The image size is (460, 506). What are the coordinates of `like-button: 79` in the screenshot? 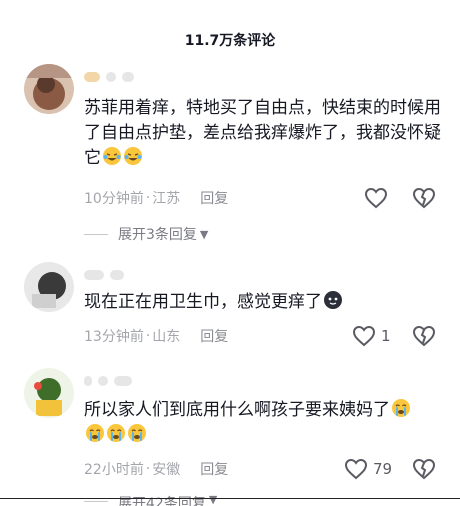 It's located at (368, 469).